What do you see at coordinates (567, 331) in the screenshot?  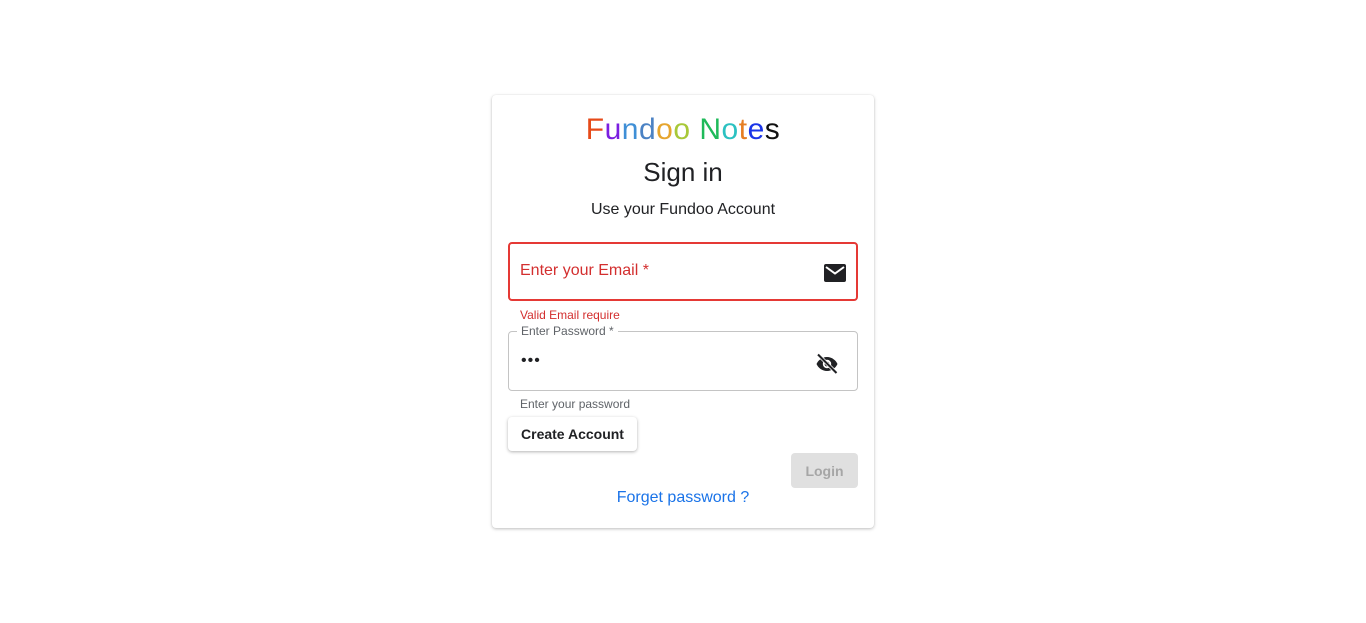 I see `password-field-label: Enter Password *` at bounding box center [567, 331].